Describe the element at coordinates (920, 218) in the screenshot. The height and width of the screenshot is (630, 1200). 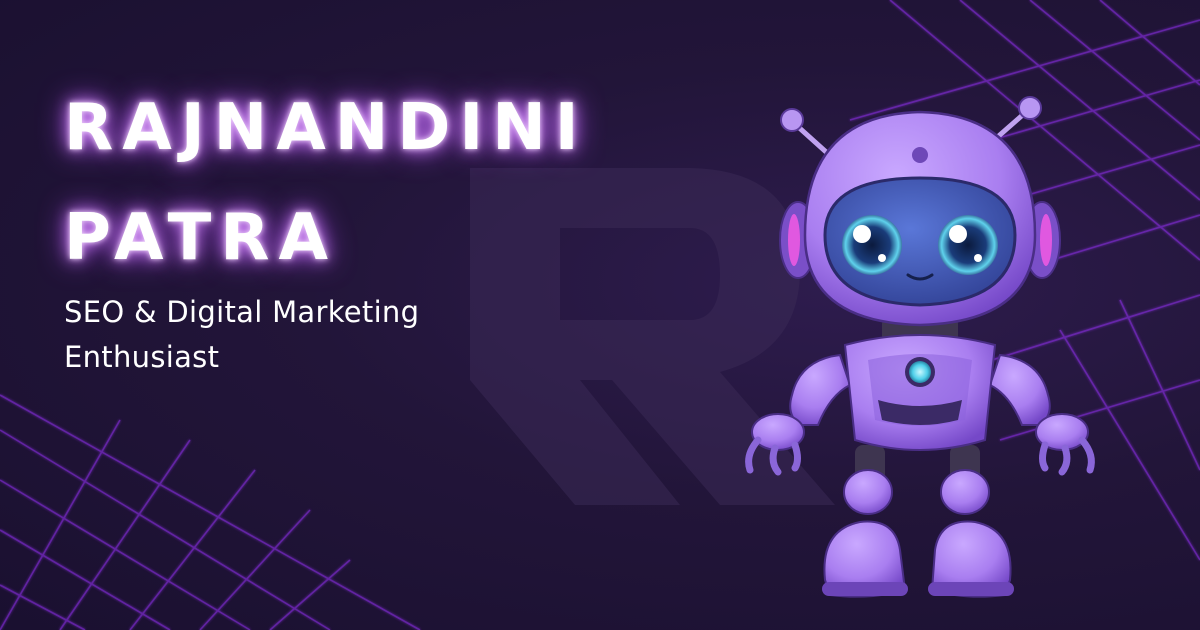
I see `robot-head` at that location.